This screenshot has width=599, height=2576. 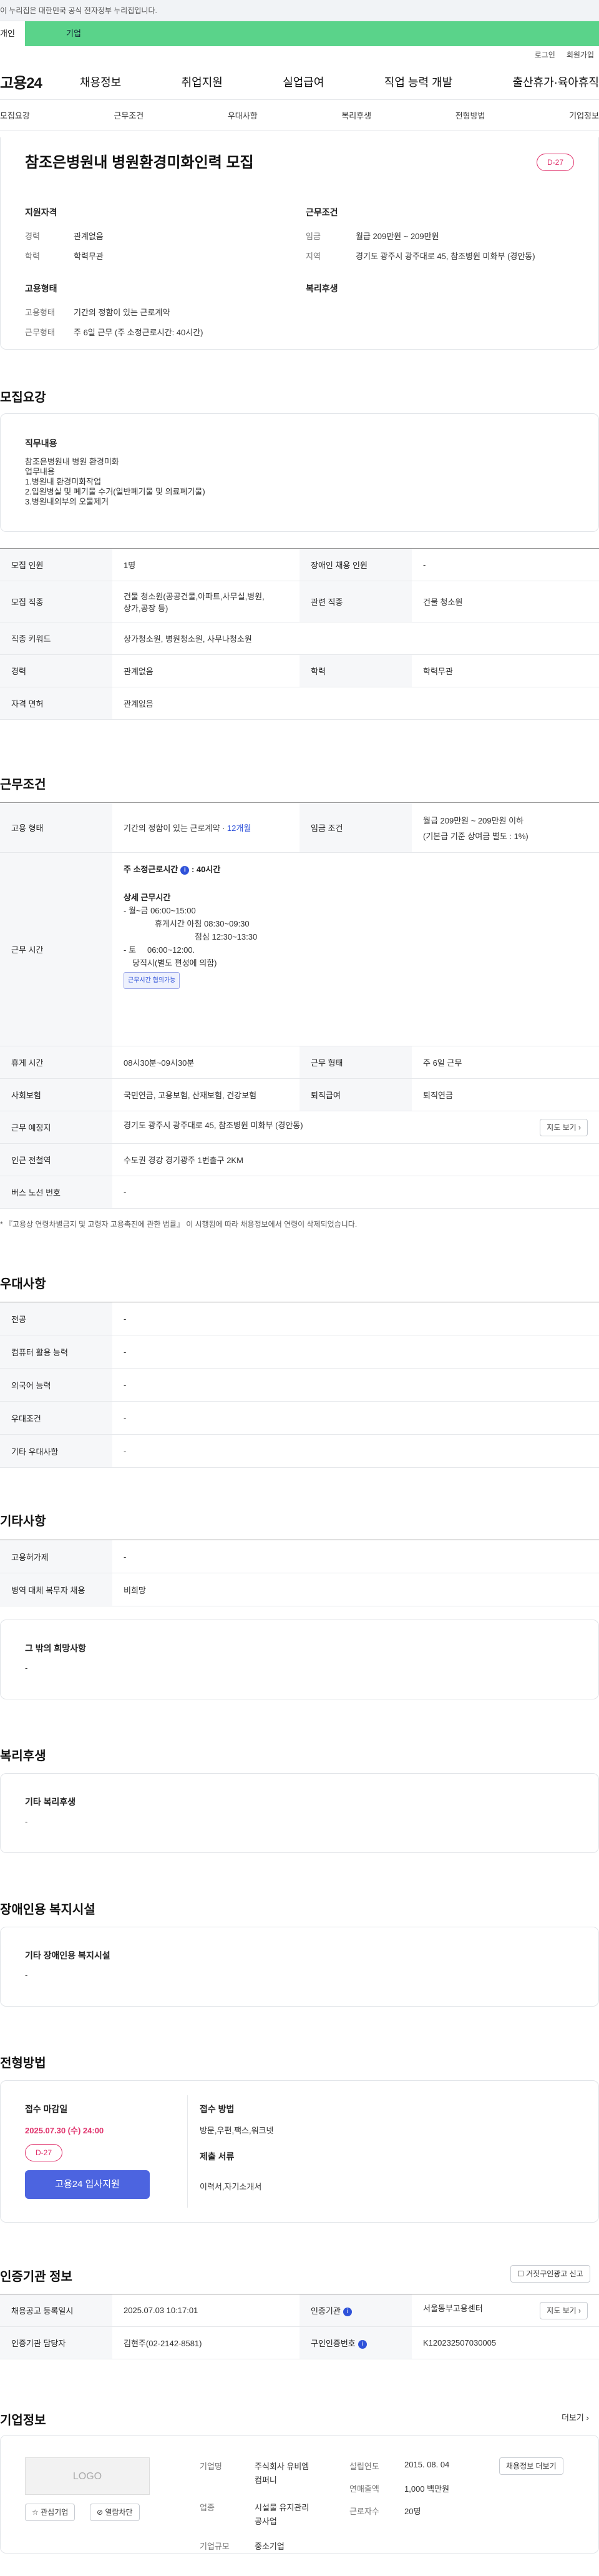 I want to click on ind-value: 시설물 유지관리 공사업, so click(x=282, y=2515).